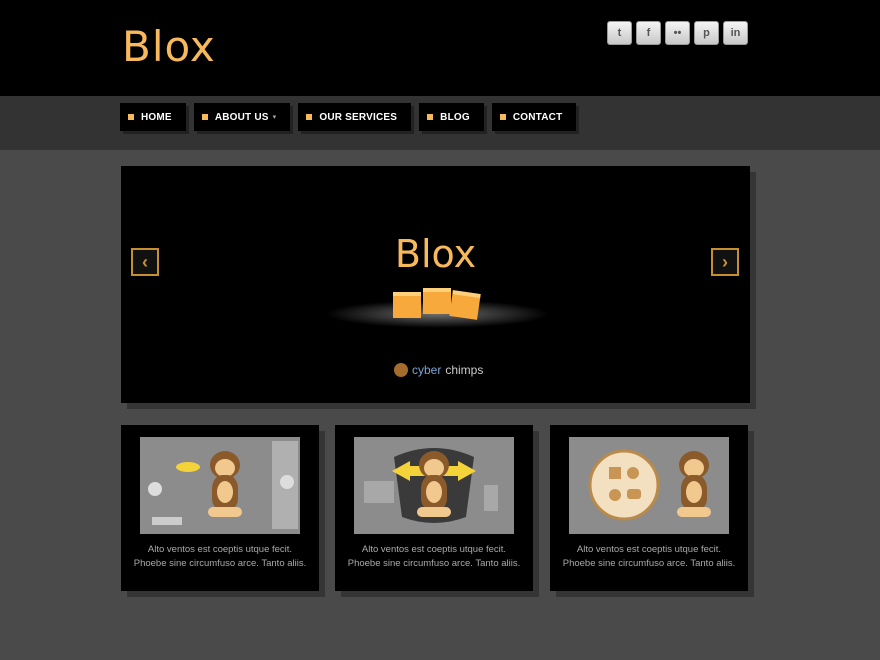 The image size is (880, 660). Describe the element at coordinates (435, 254) in the screenshot. I see `slide-title: Blox` at that location.